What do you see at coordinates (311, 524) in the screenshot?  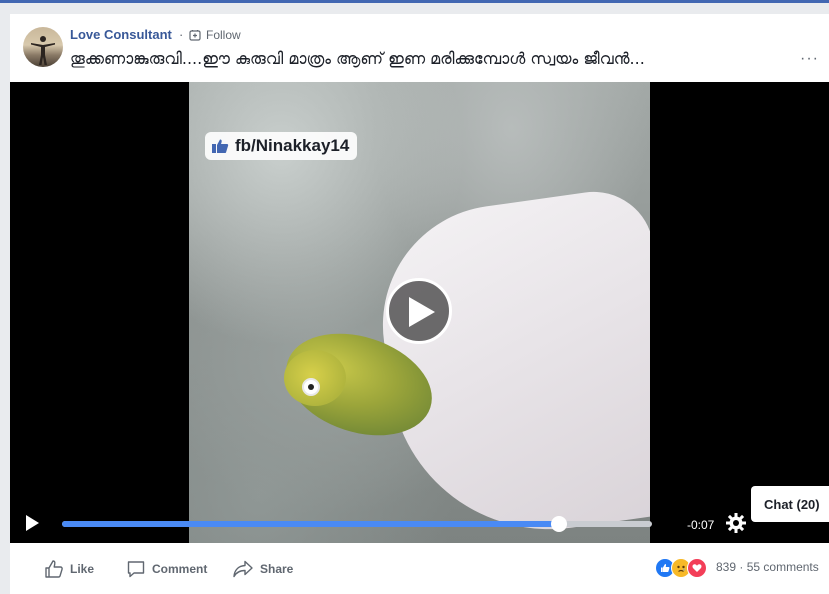 I see `progress-fill` at bounding box center [311, 524].